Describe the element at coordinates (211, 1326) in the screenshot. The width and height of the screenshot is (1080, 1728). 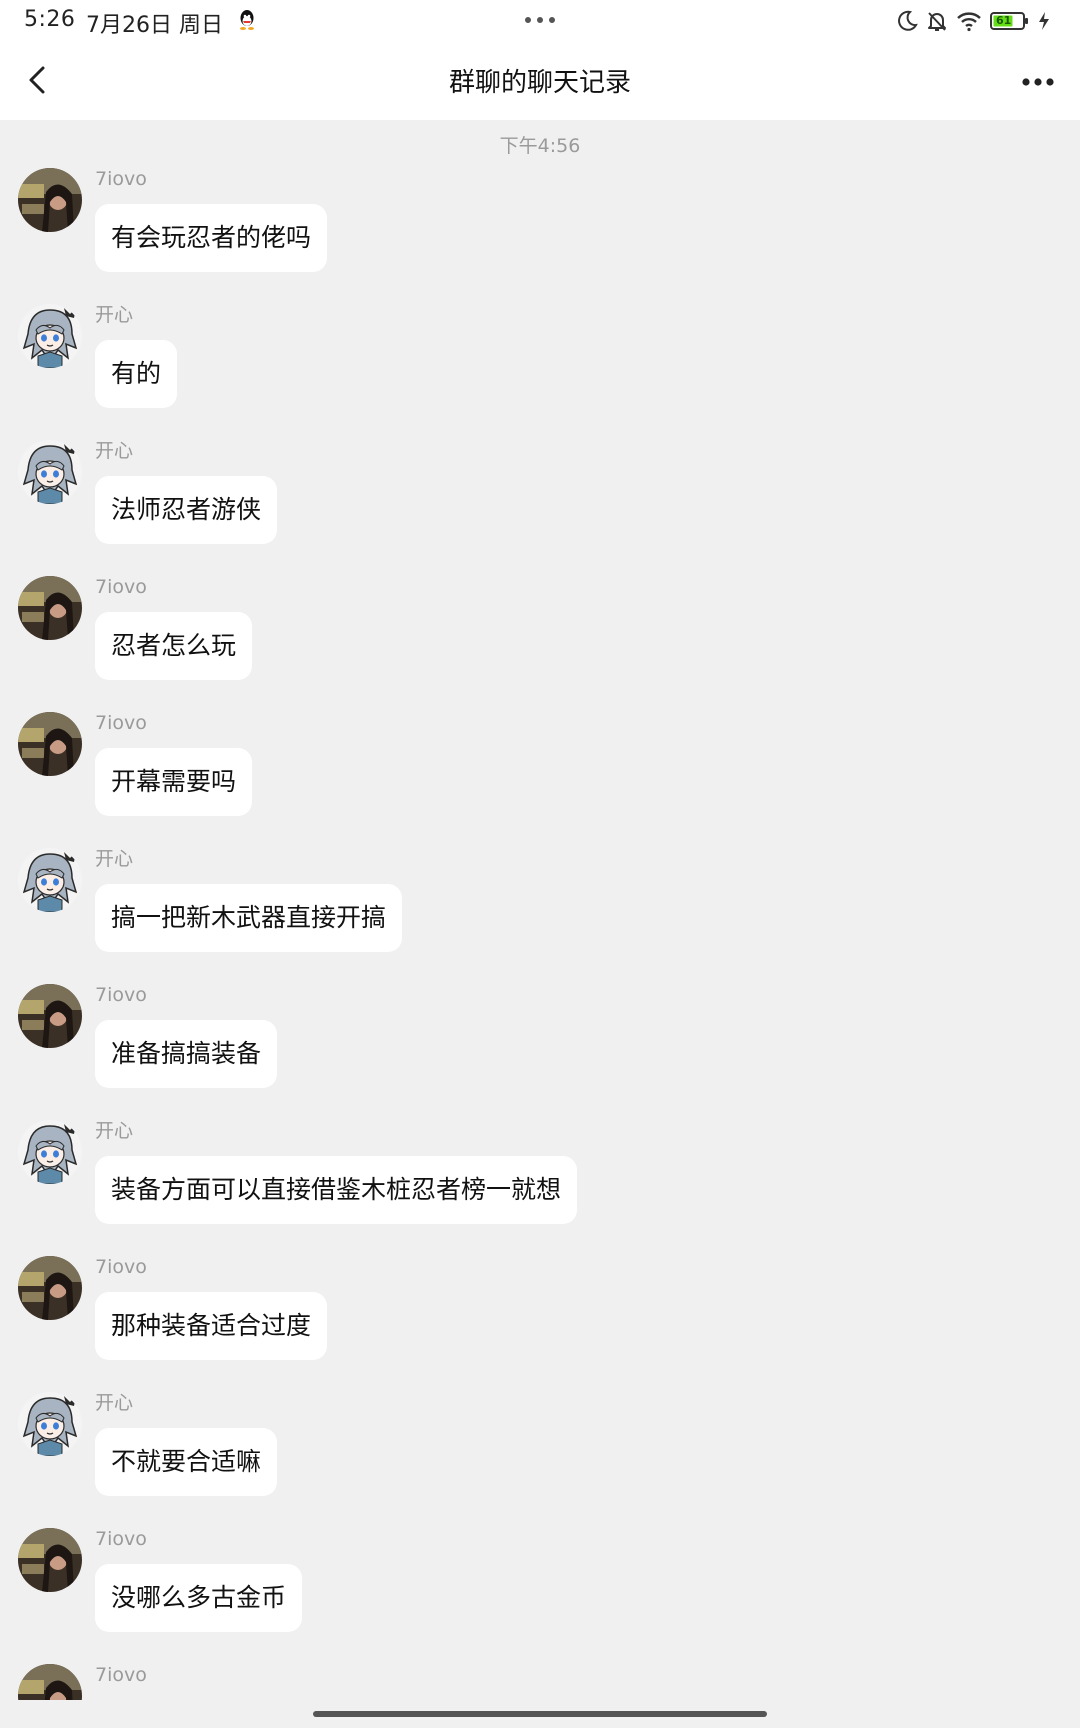
I see `message-bubble: 那种装备适合过度` at that location.